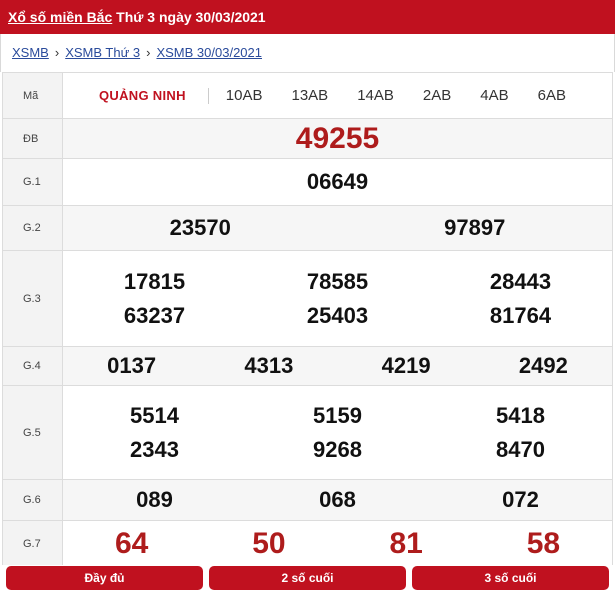 The width and height of the screenshot is (615, 593). I want to click on prize-g2: 23570 97897, so click(337, 228).